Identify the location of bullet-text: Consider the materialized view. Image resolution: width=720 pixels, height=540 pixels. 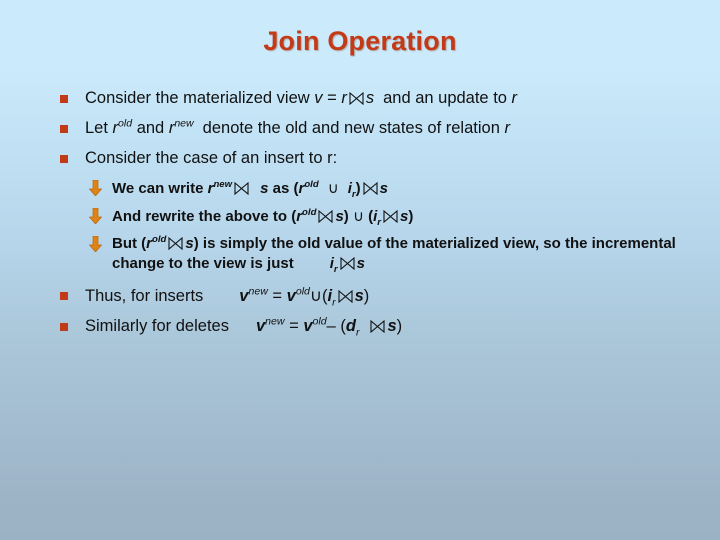
(200, 98).